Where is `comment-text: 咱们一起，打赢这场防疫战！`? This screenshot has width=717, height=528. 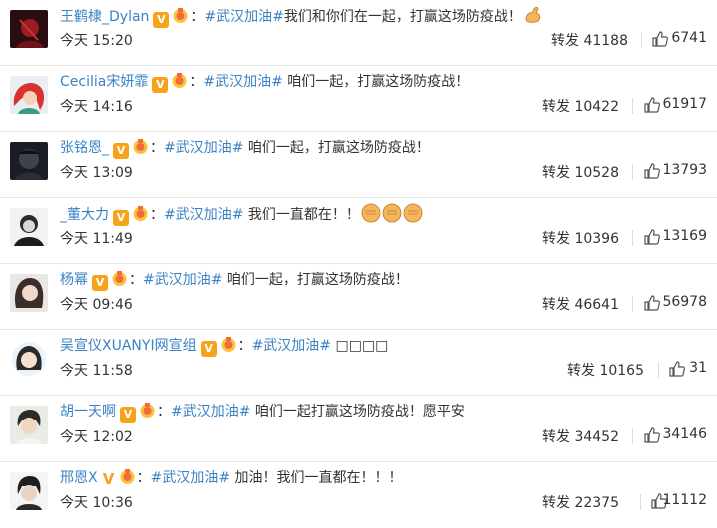
comment-text: 咱们一起，打赢这场防疫战！ is located at coordinates (376, 82).